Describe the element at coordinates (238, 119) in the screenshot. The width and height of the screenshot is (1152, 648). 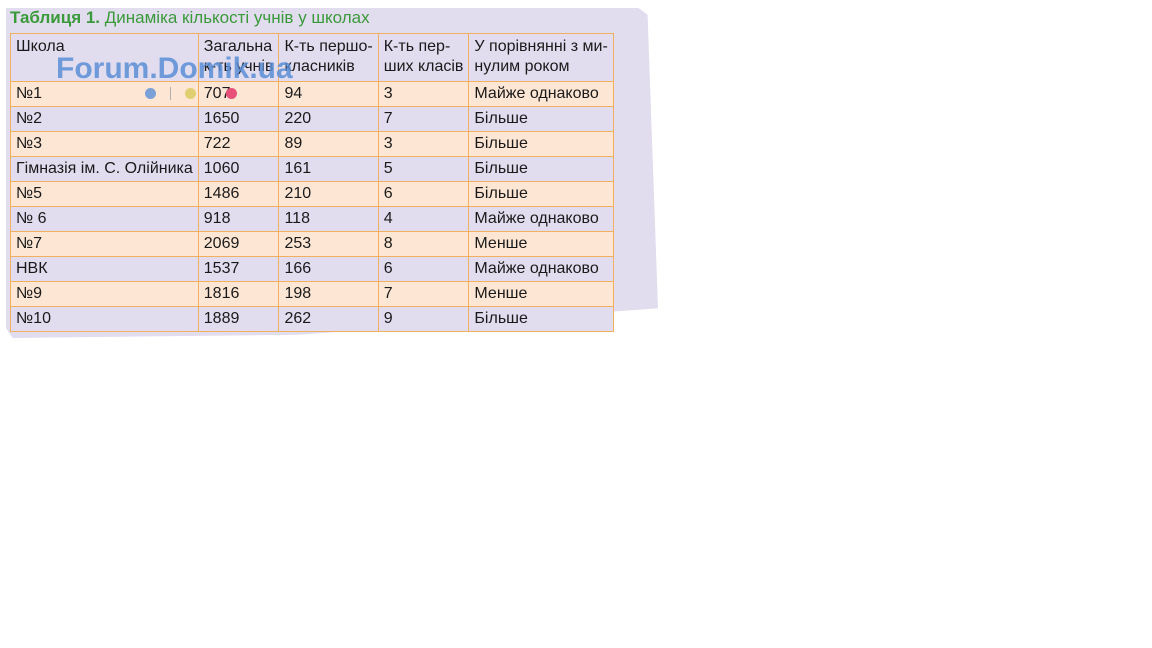
I see `cell-total-students: 1650` at that location.